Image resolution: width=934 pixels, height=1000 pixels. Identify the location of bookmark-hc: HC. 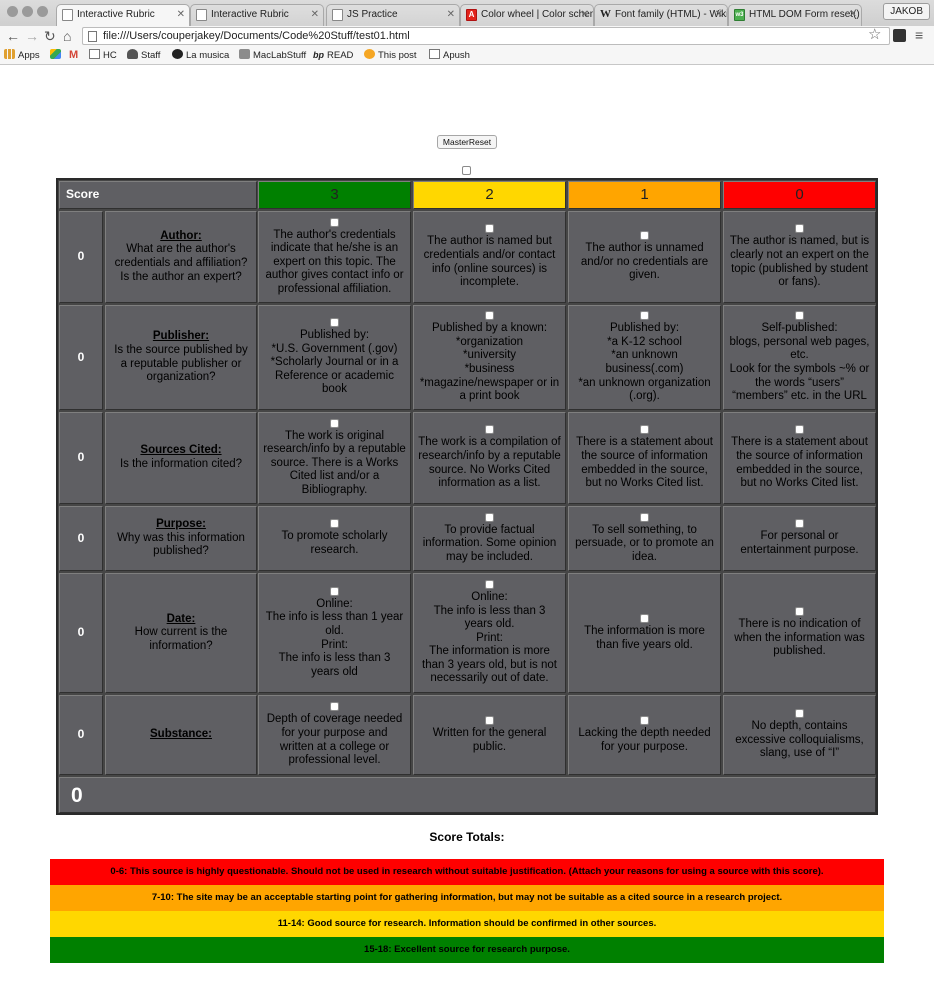
(103, 55).